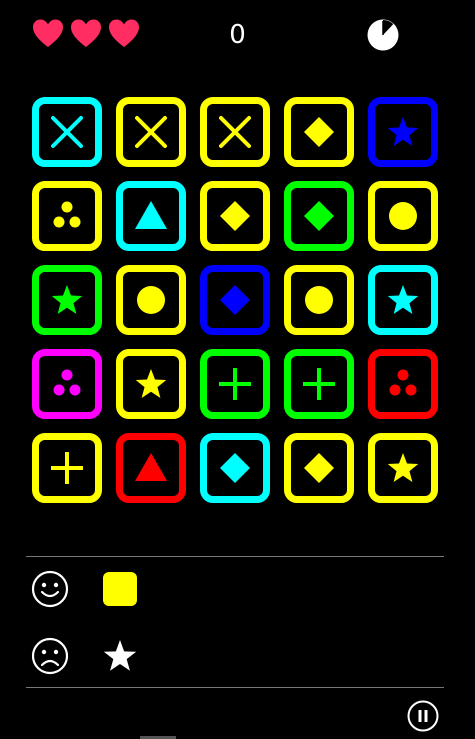  Describe the element at coordinates (383, 35) in the screenshot. I see `timer-icon` at that location.